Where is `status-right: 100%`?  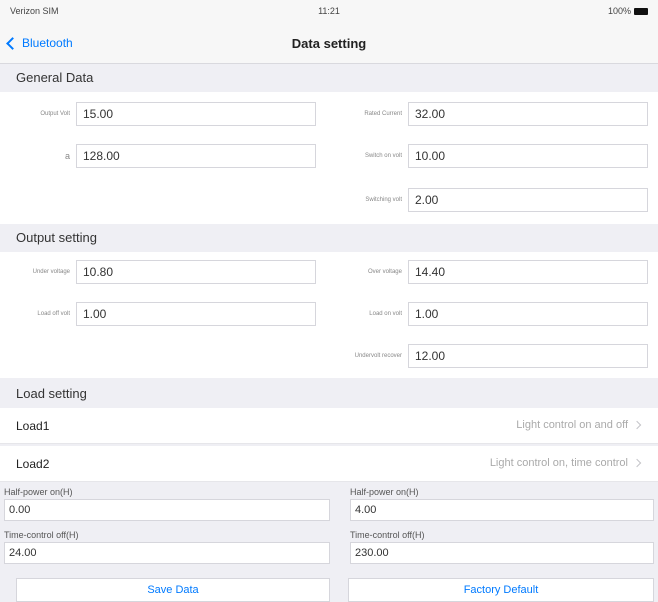
status-right: 100% is located at coordinates (628, 11).